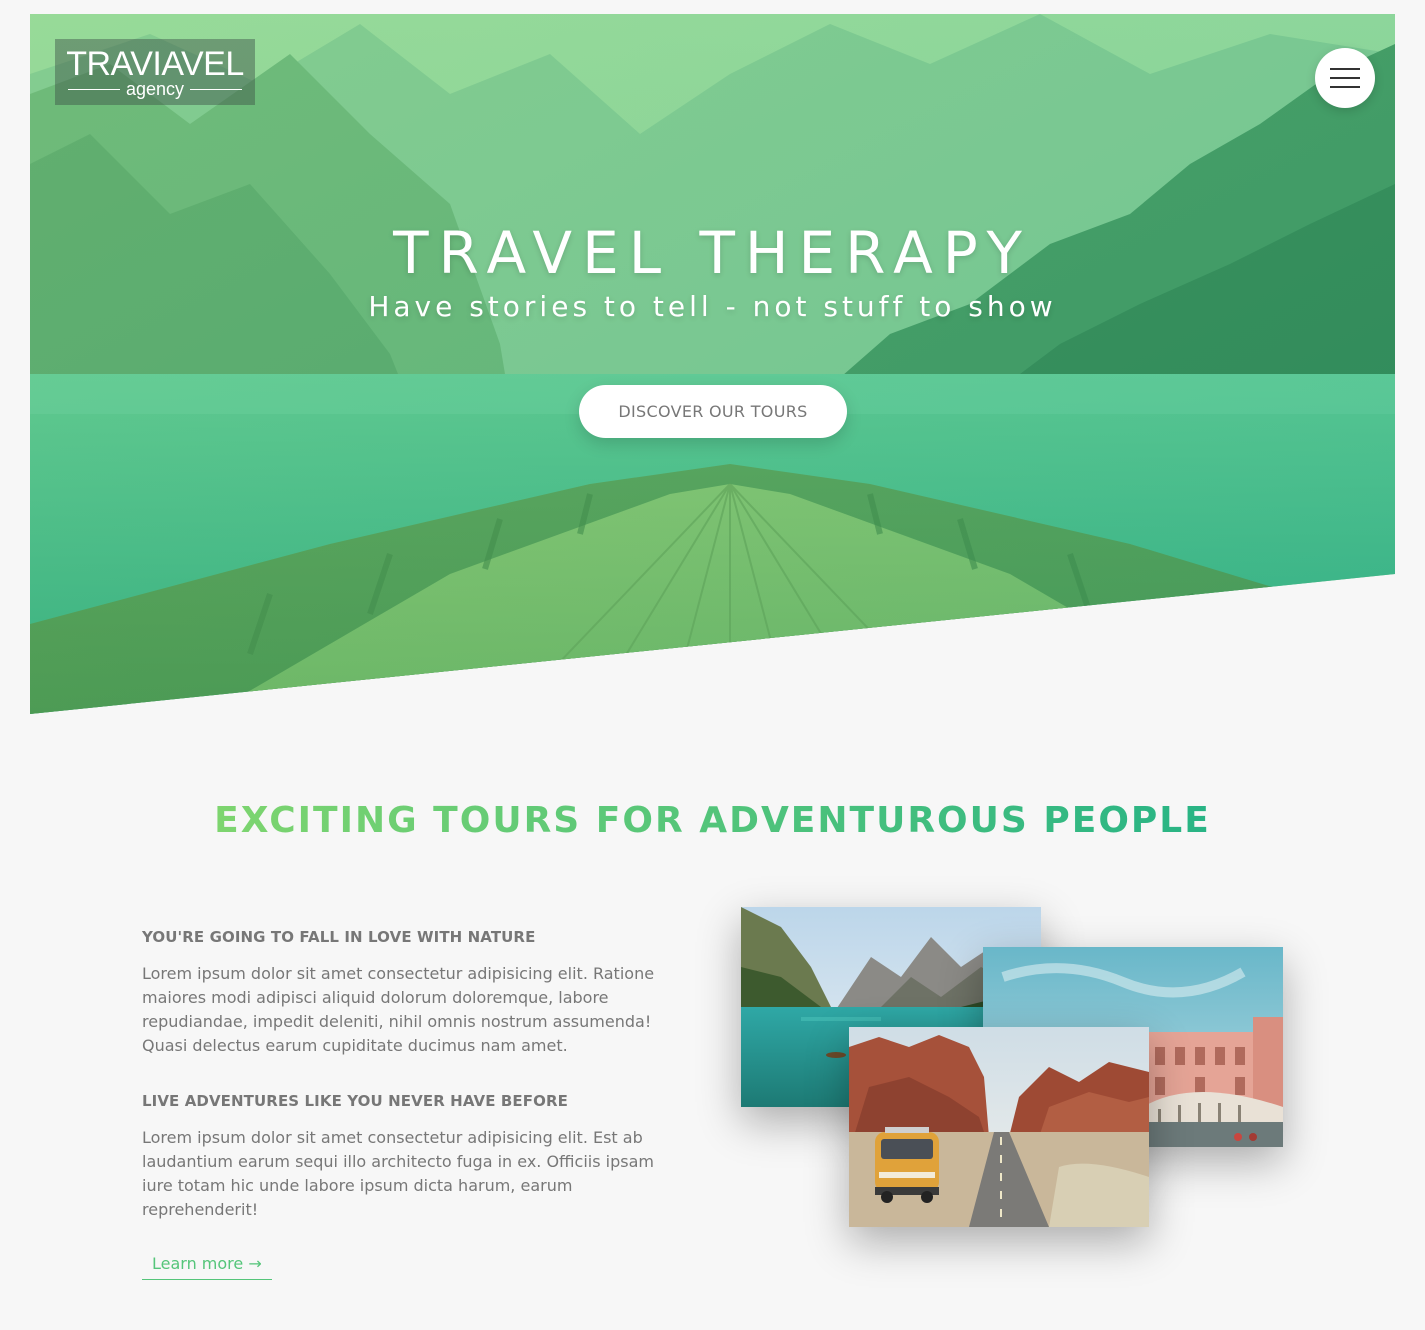  What do you see at coordinates (155, 64) in the screenshot?
I see `logo-wordmark: TRAVIAVEL` at bounding box center [155, 64].